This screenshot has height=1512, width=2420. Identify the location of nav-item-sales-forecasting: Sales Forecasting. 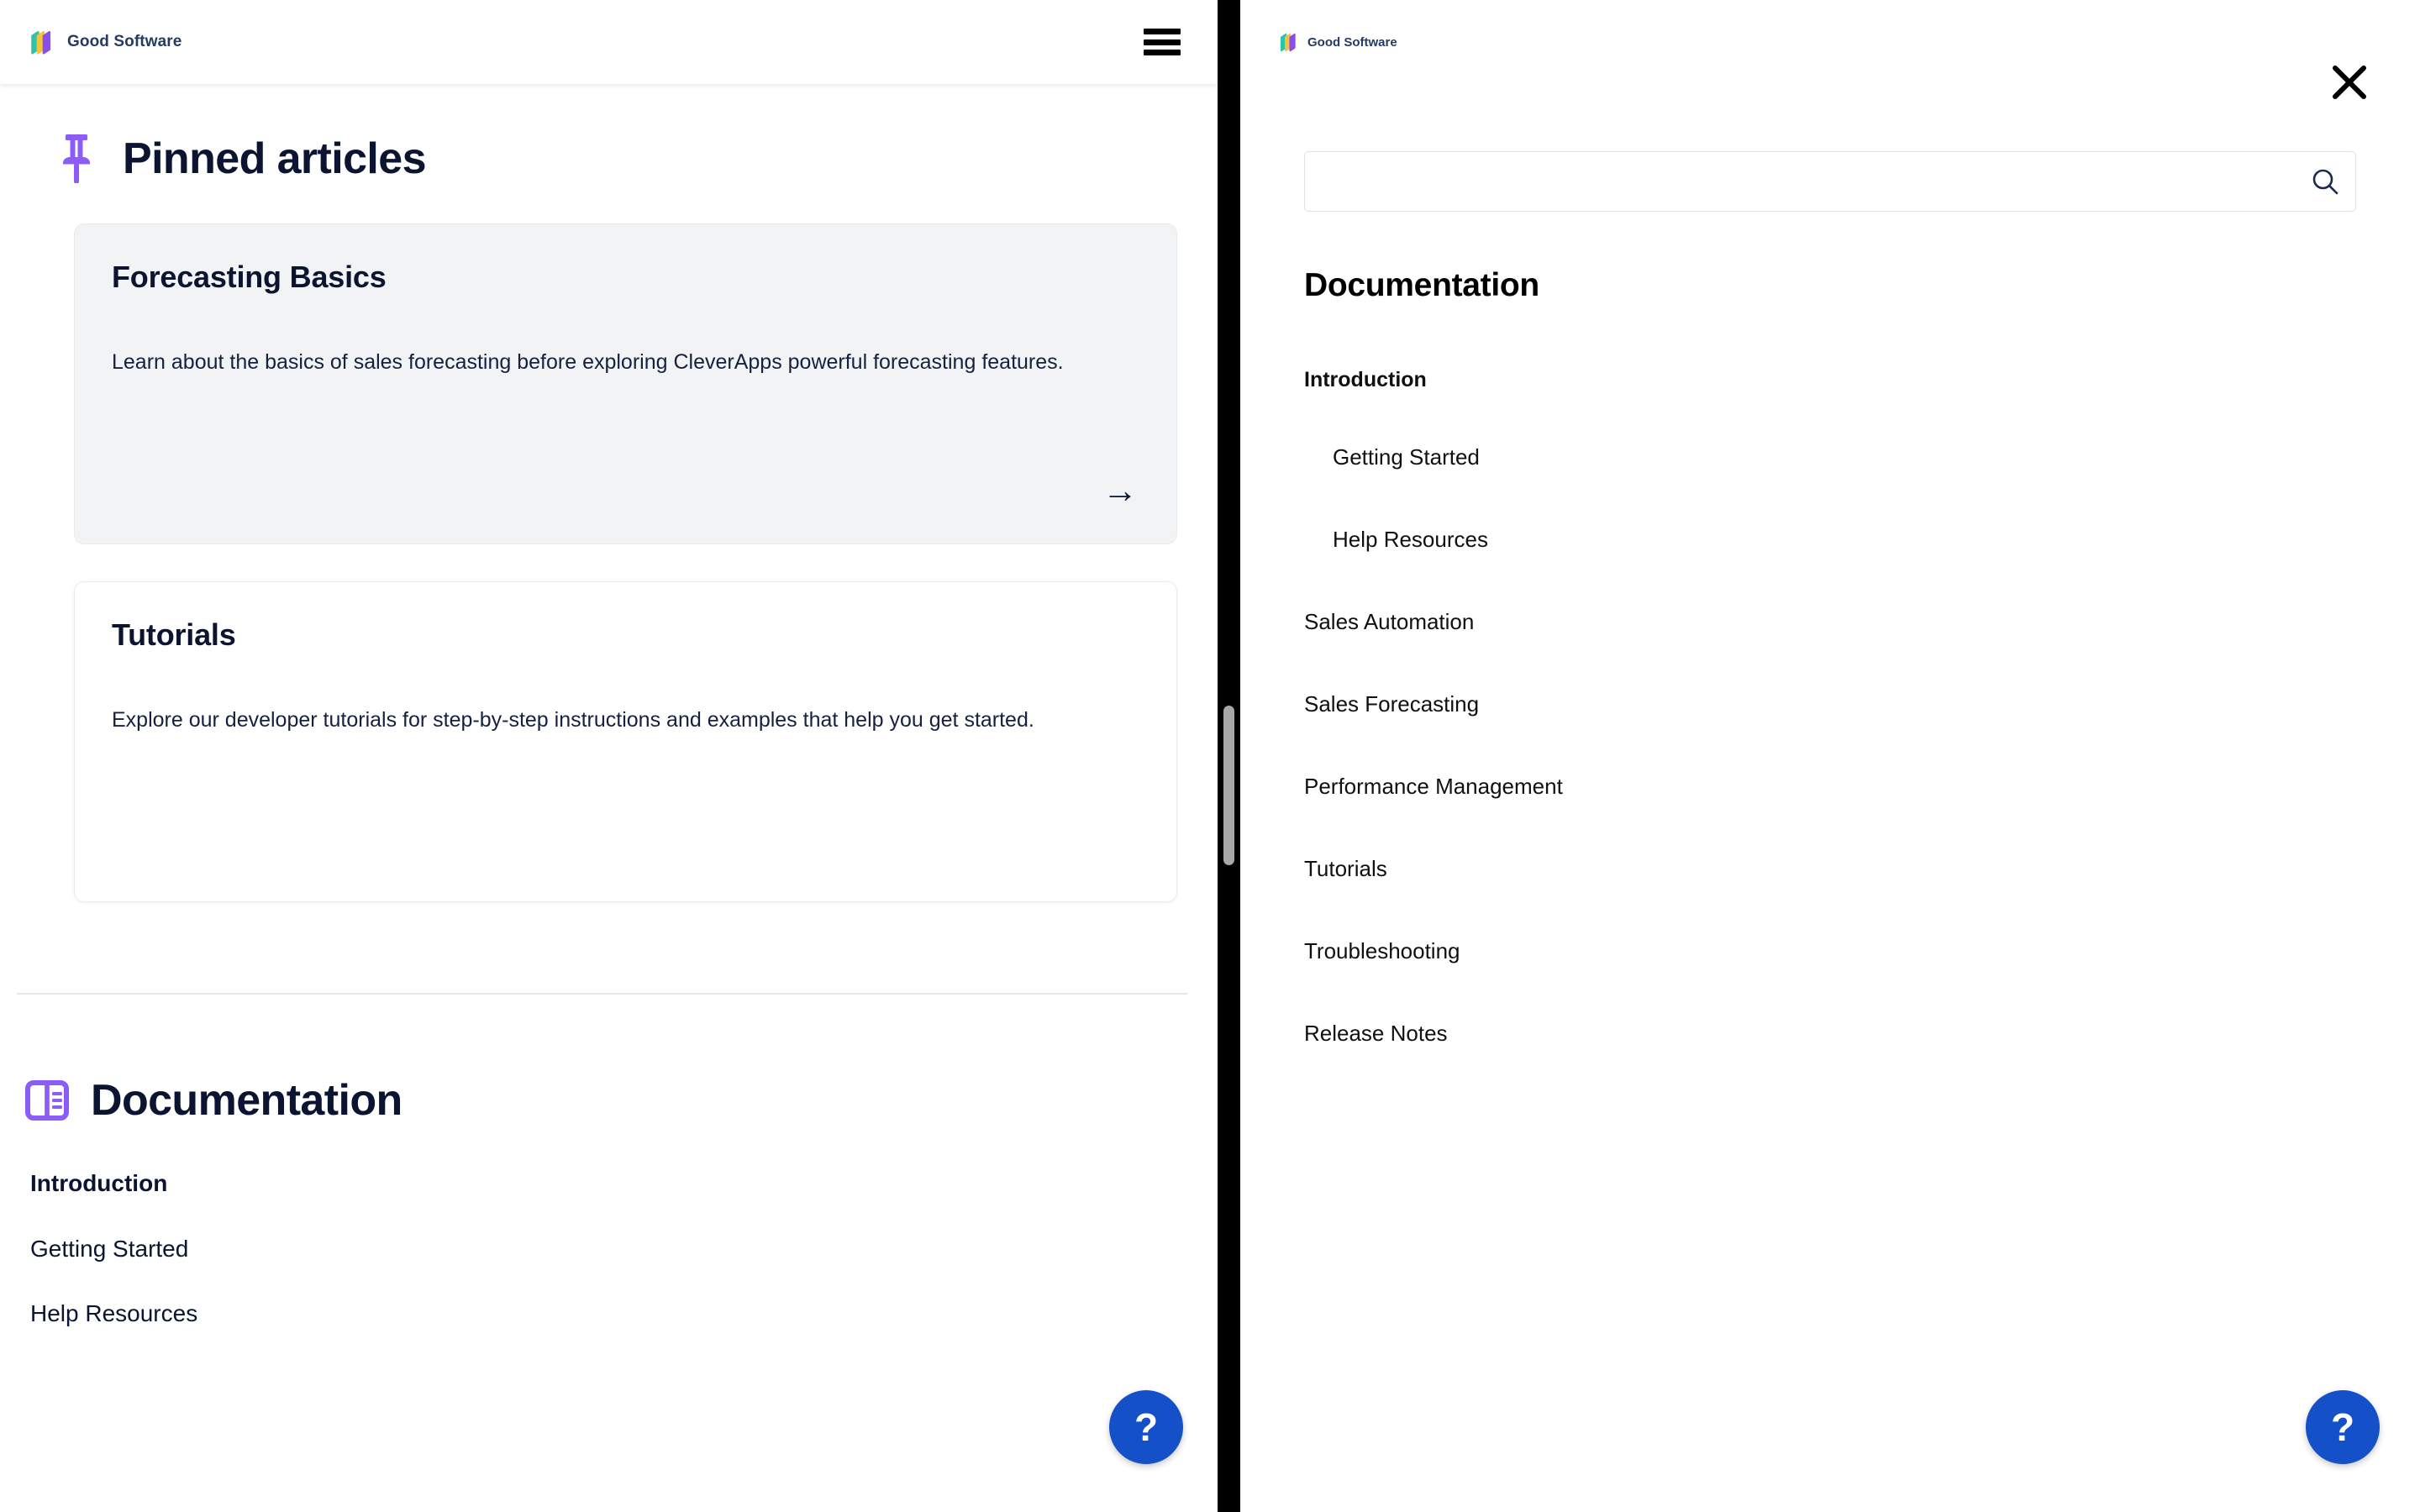
(1830, 705).